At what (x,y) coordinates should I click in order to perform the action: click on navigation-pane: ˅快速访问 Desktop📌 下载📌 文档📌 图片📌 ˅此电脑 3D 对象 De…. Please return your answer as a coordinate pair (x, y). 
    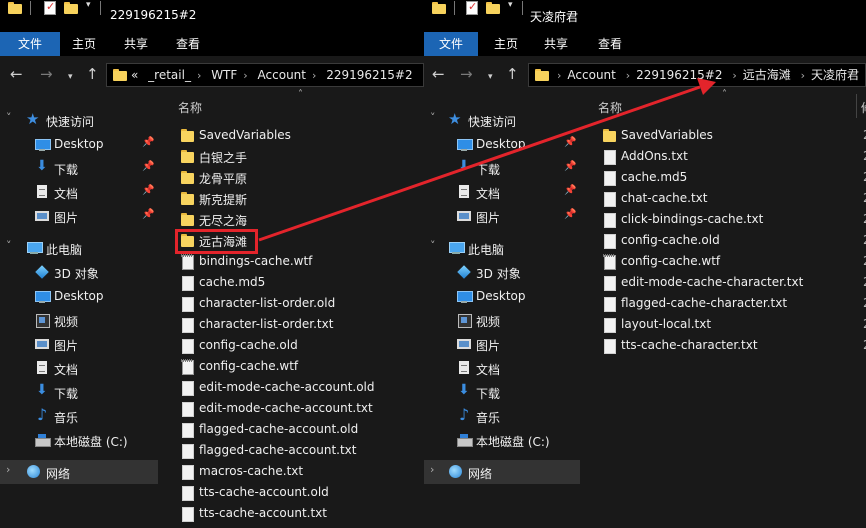
    Looking at the image, I should click on (79, 311).